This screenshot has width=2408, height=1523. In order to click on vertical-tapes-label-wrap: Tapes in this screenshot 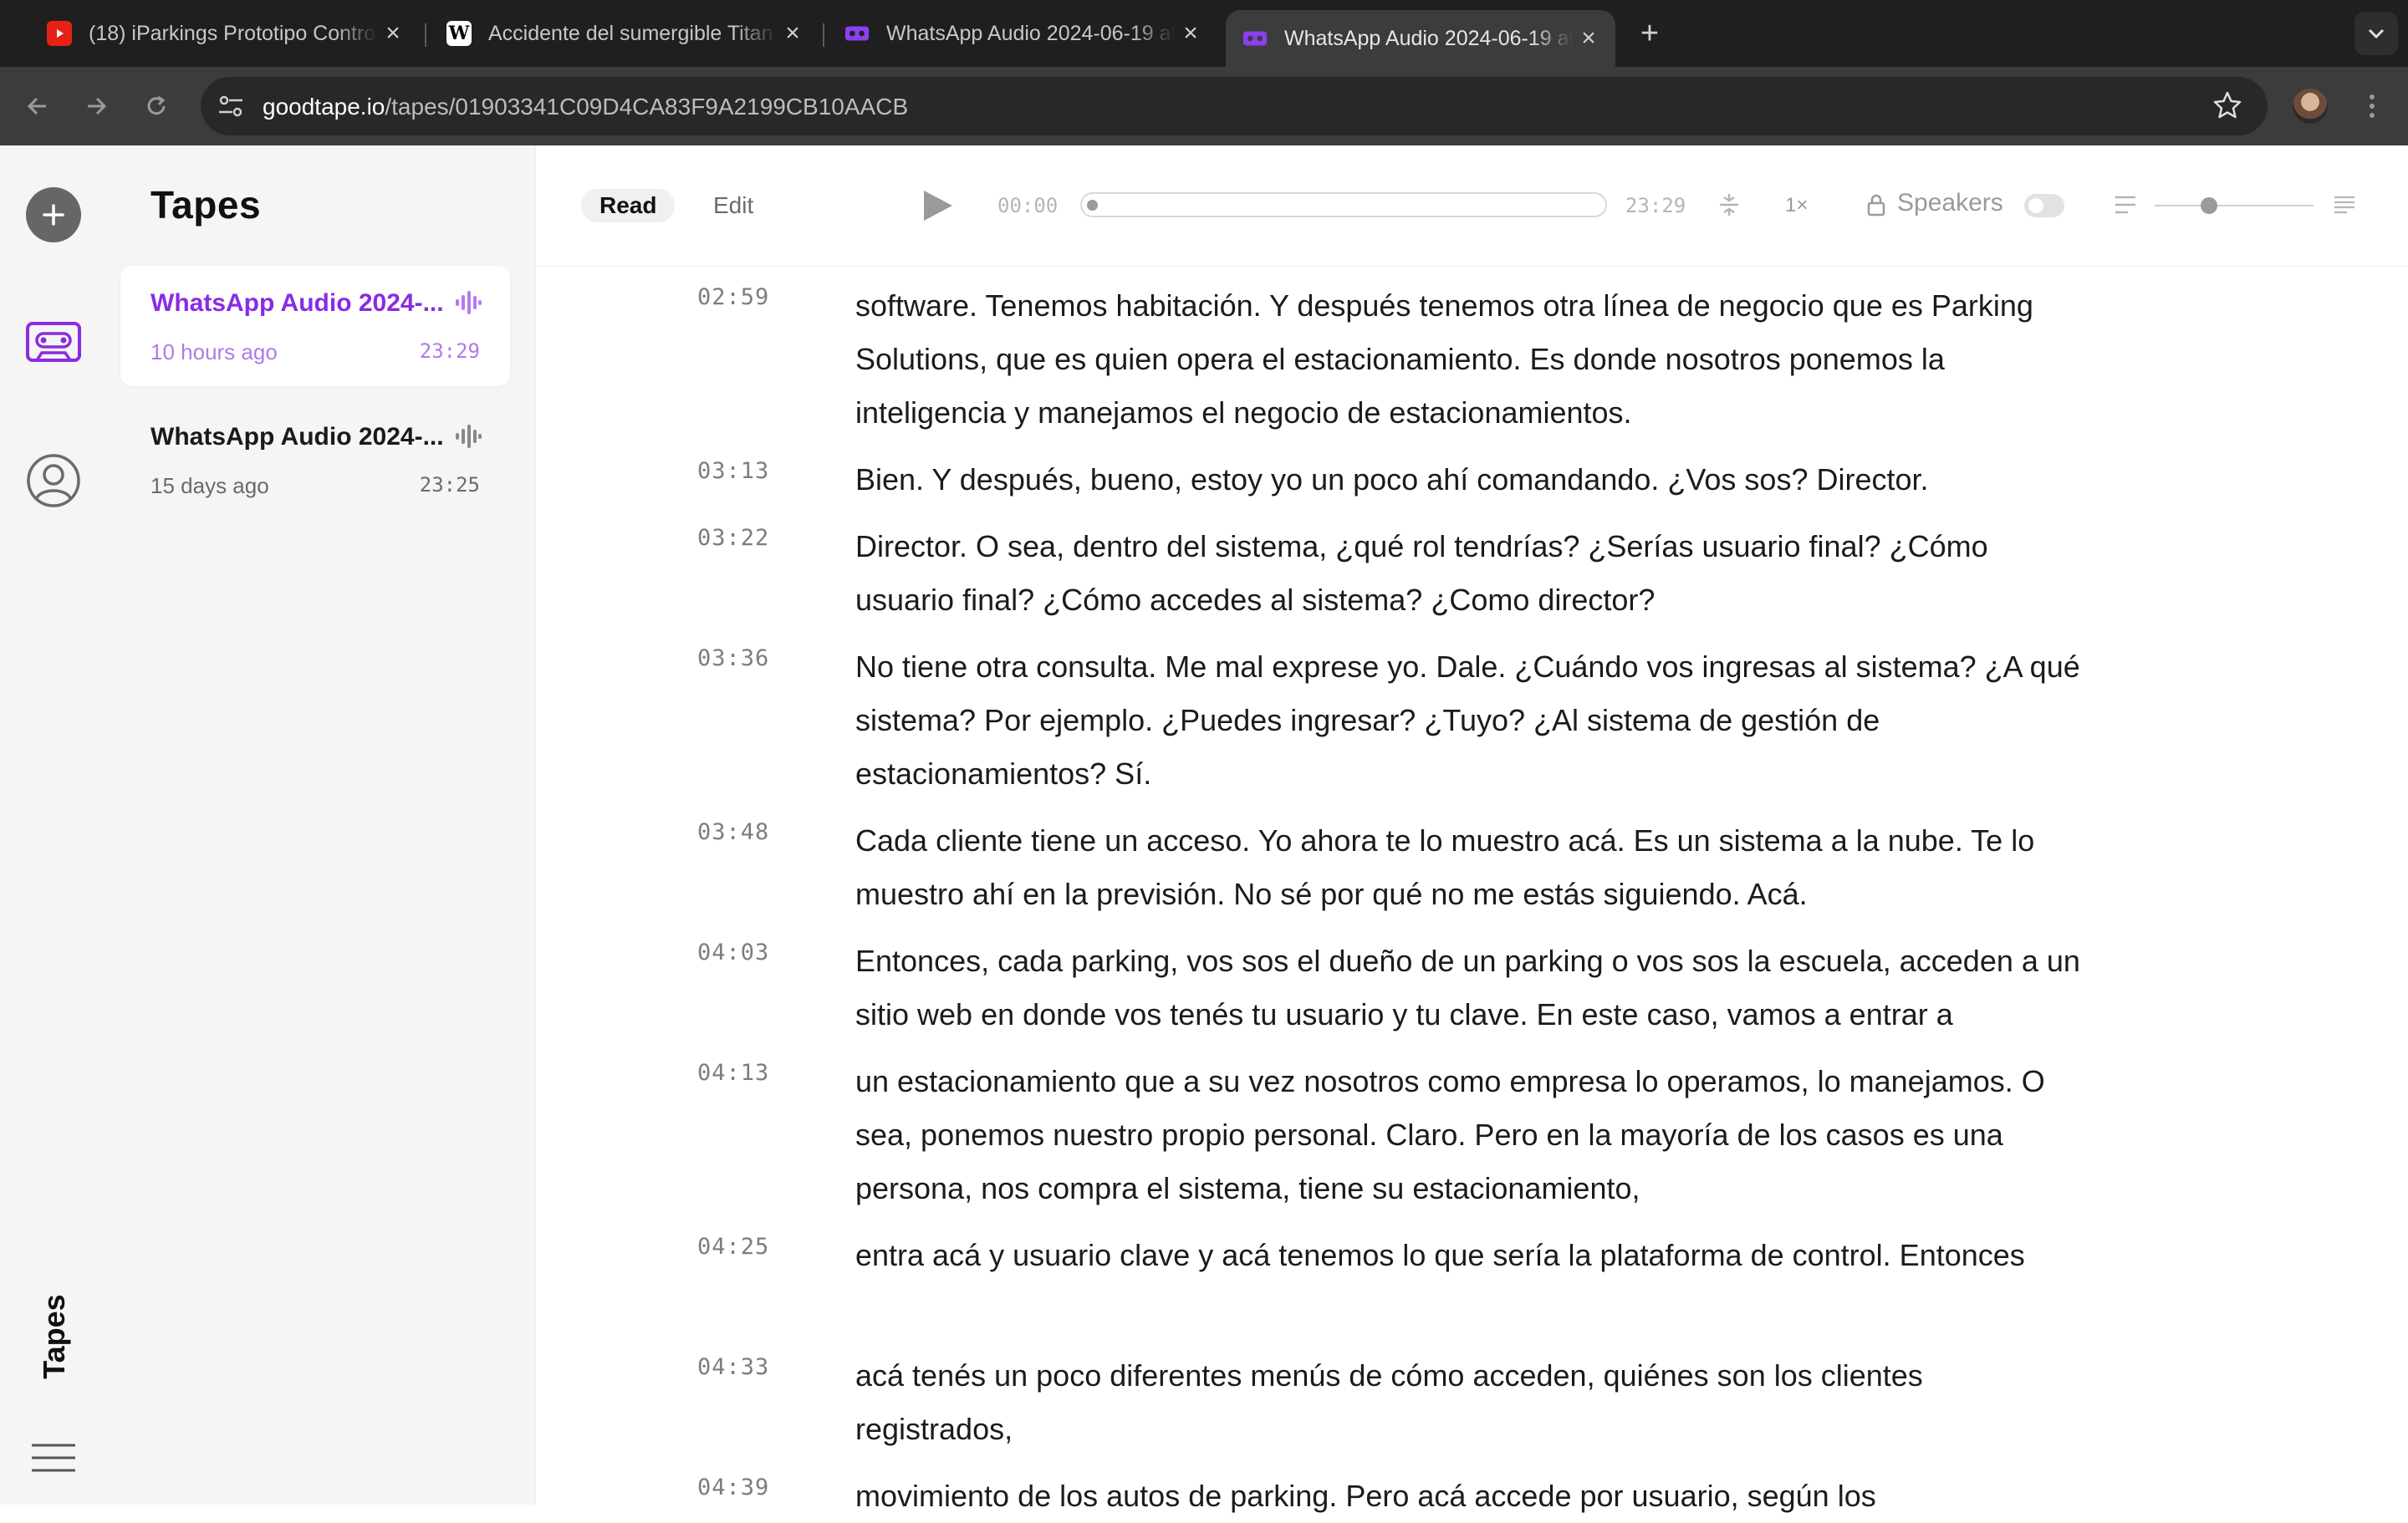, I will do `click(54, 1336)`.